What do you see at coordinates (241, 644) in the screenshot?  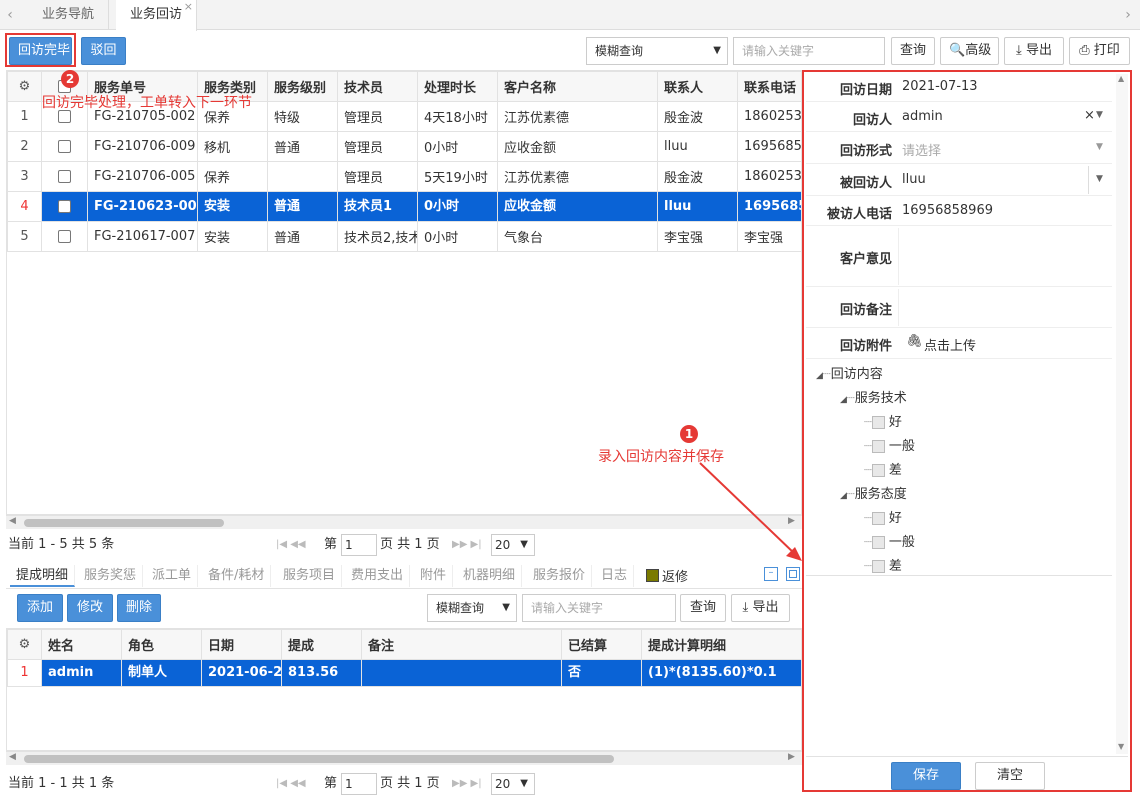 I see `col-header: 日期` at bounding box center [241, 644].